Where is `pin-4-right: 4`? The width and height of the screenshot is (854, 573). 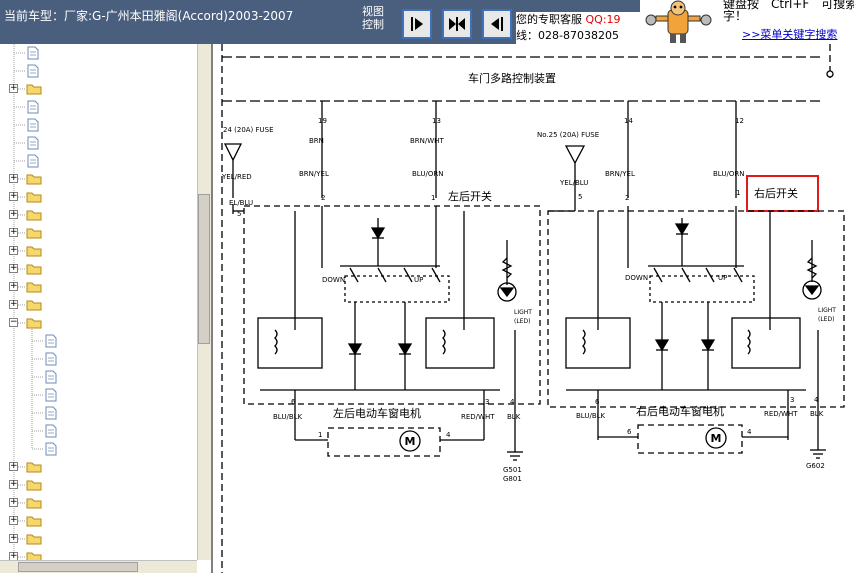 pin-4-right: 4 is located at coordinates (816, 400).